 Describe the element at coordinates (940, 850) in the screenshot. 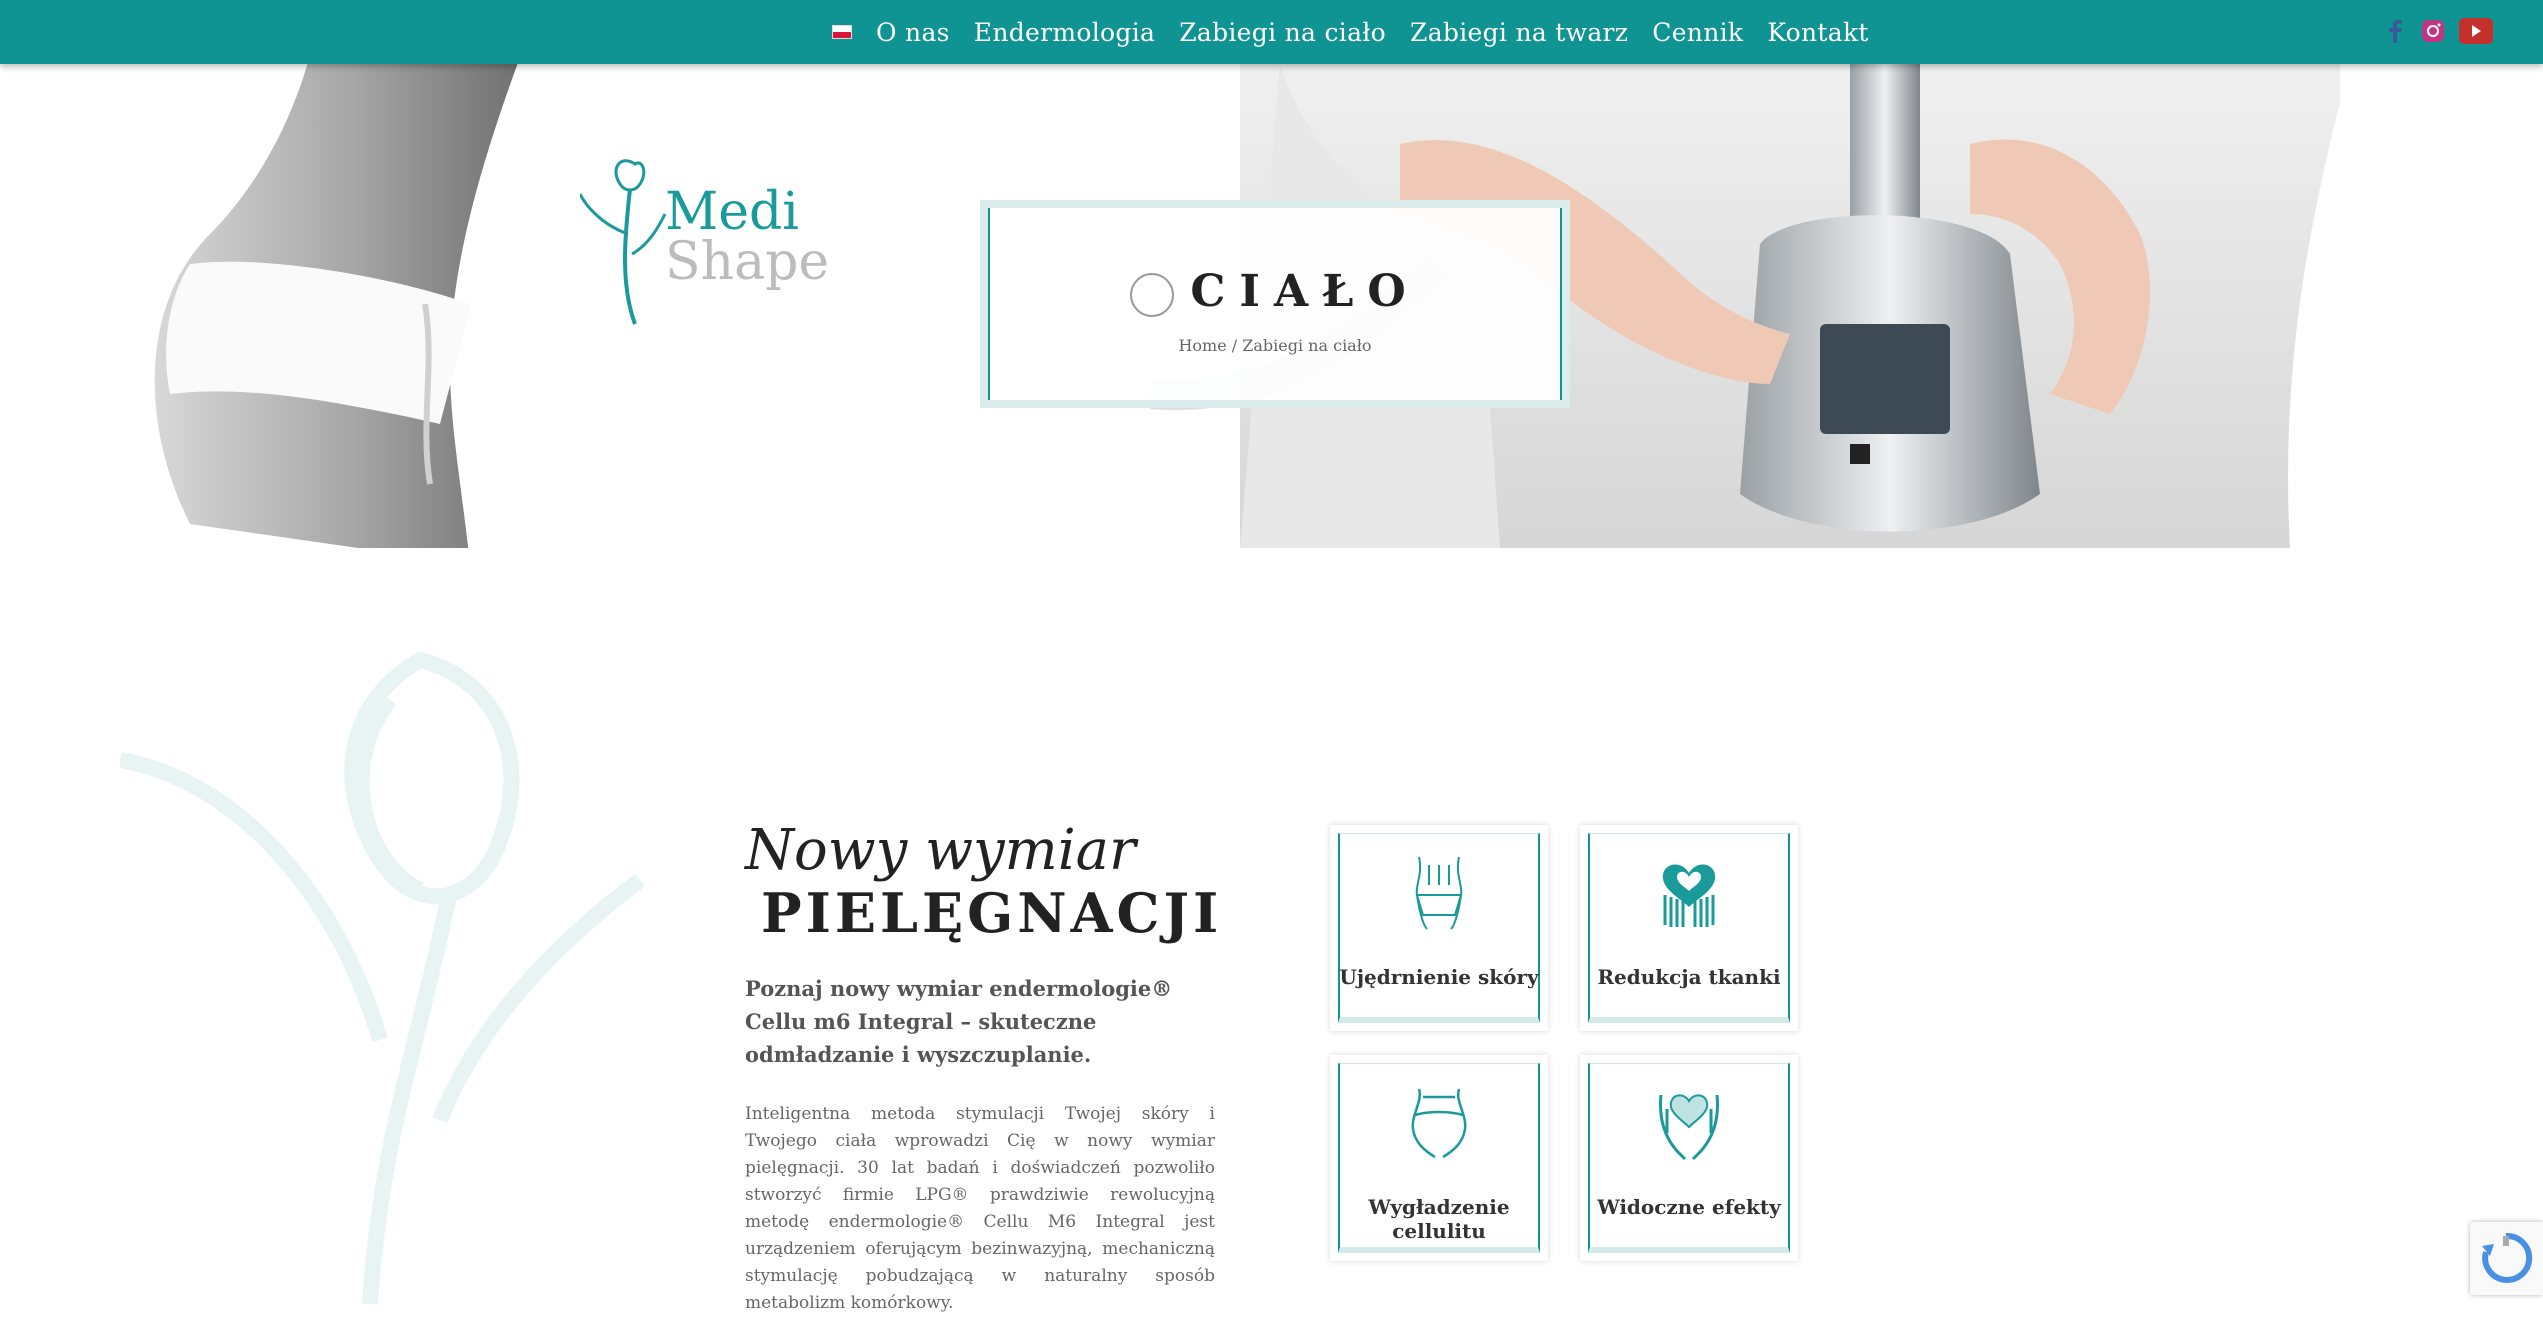

I see `intro-heading-italic: Nowy wymiar` at that location.